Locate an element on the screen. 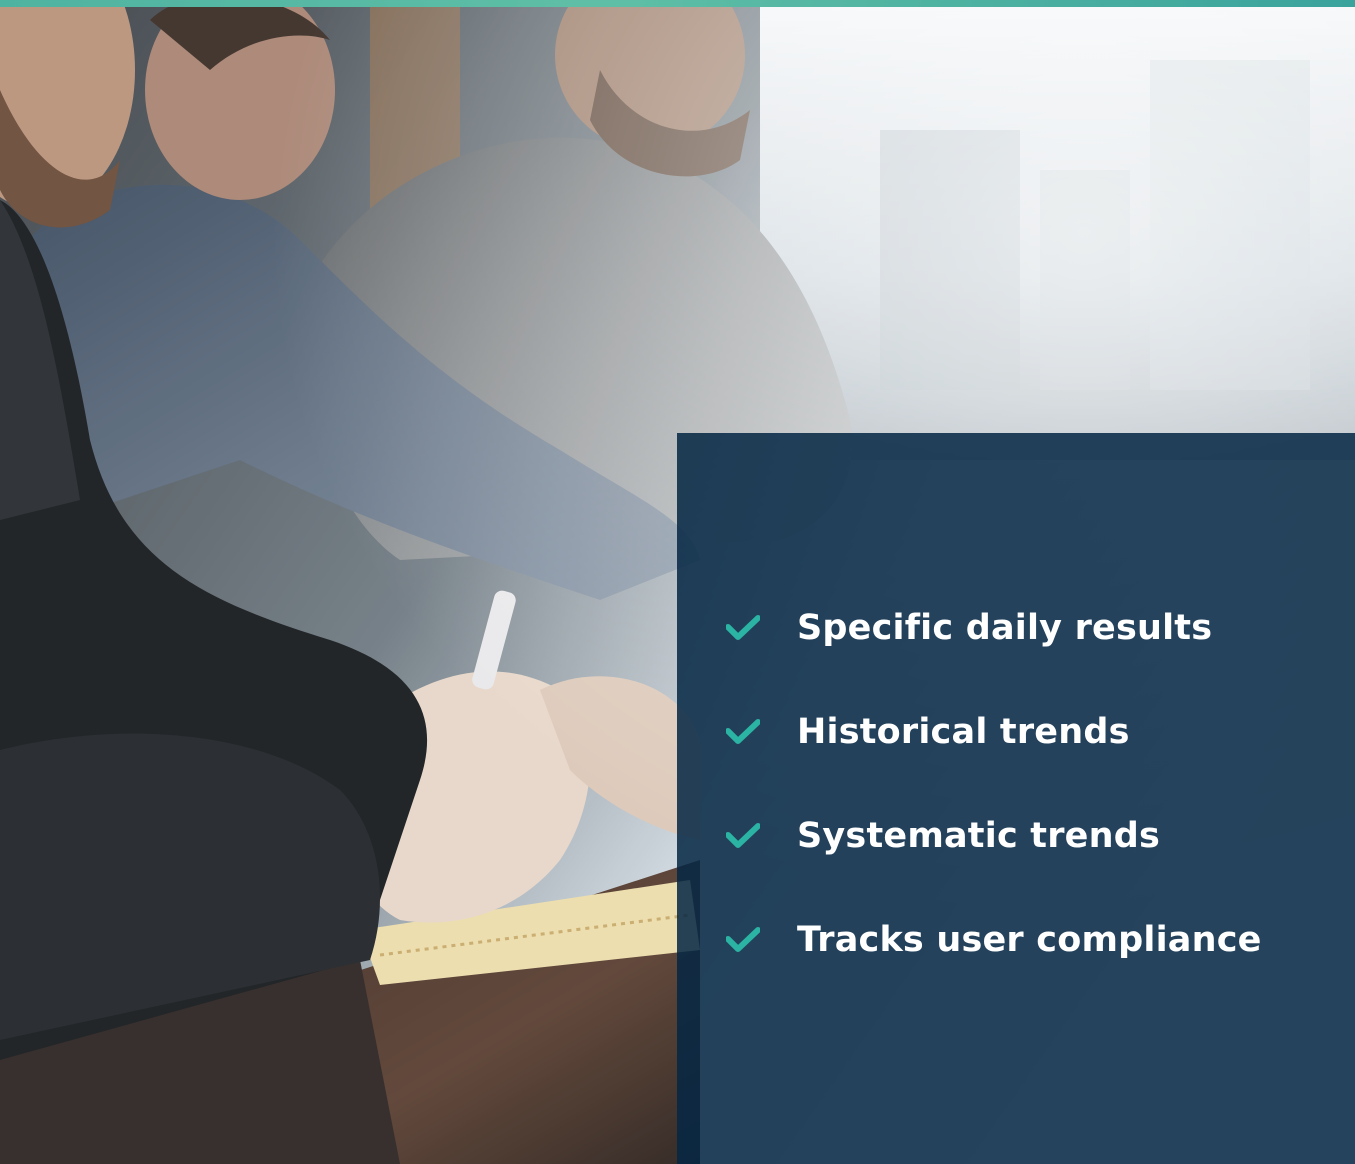 This screenshot has width=1355, height=1164. feature-label: Tracks user compliance is located at coordinates (1029, 940).